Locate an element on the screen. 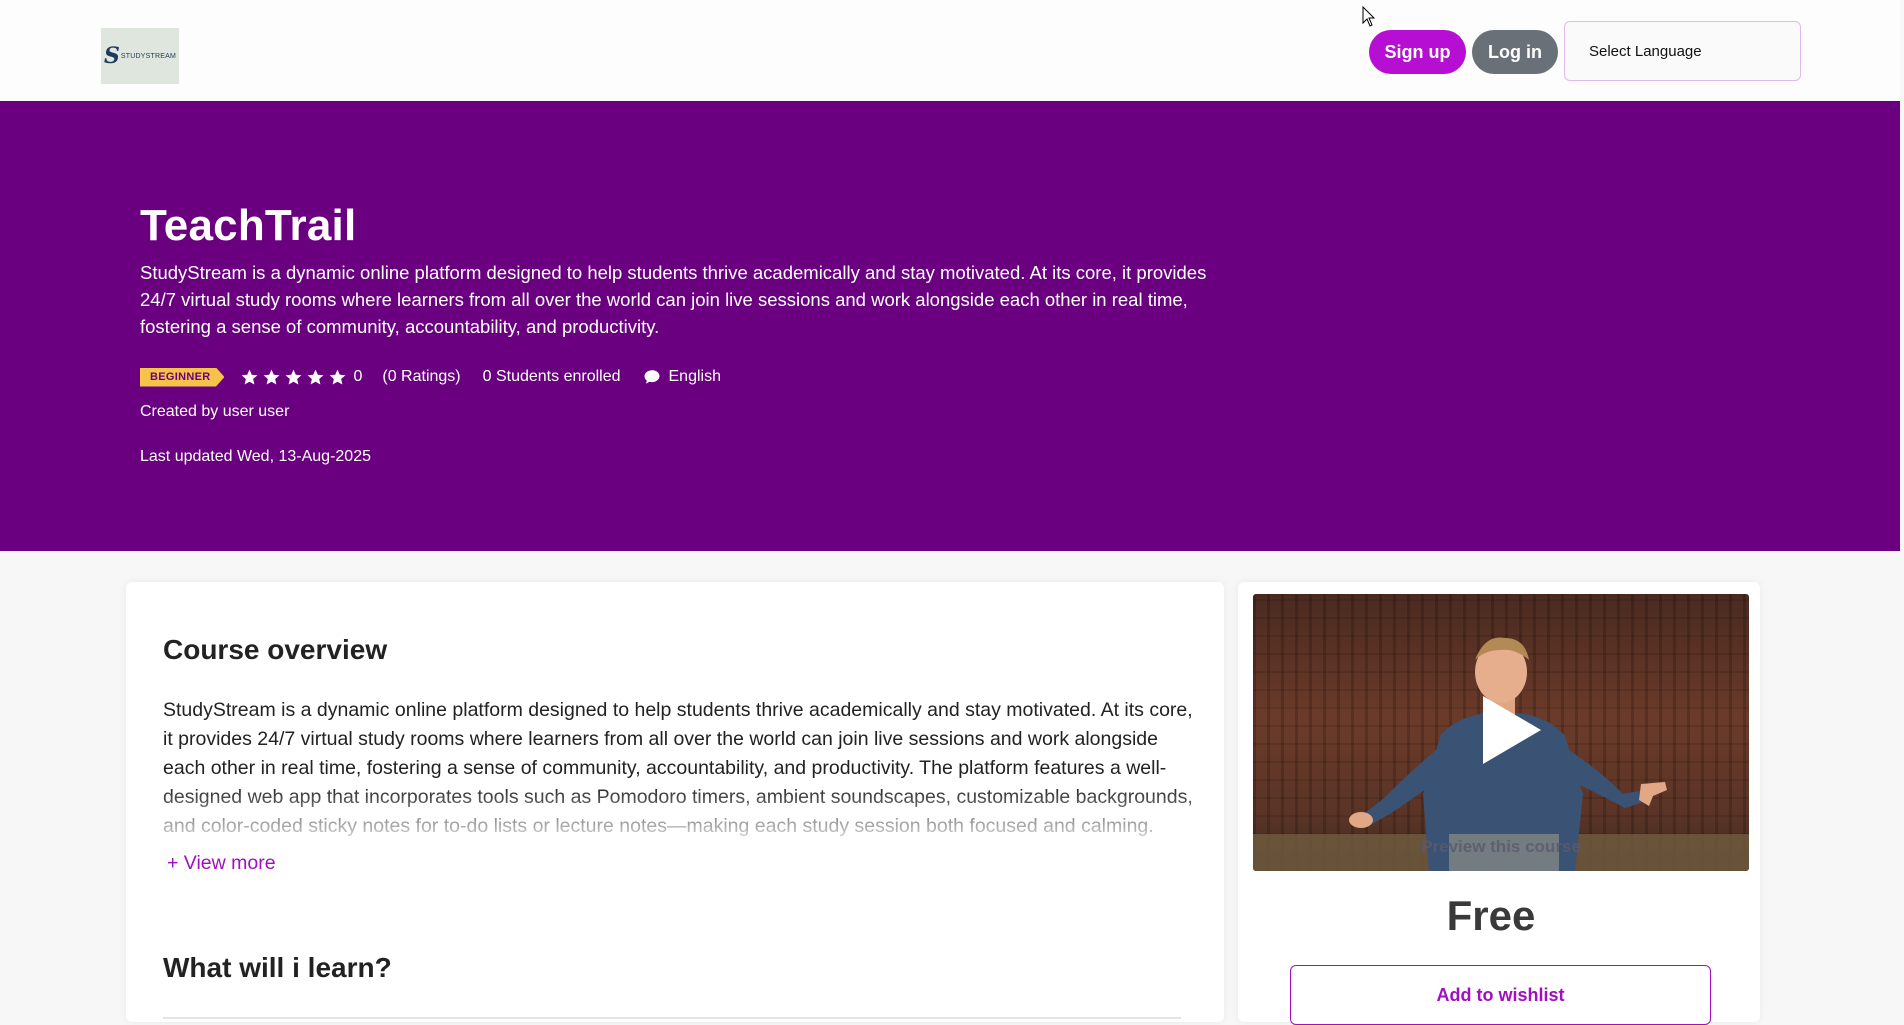 The image size is (1904, 1025). chat-bubble-icon is located at coordinates (651, 377).